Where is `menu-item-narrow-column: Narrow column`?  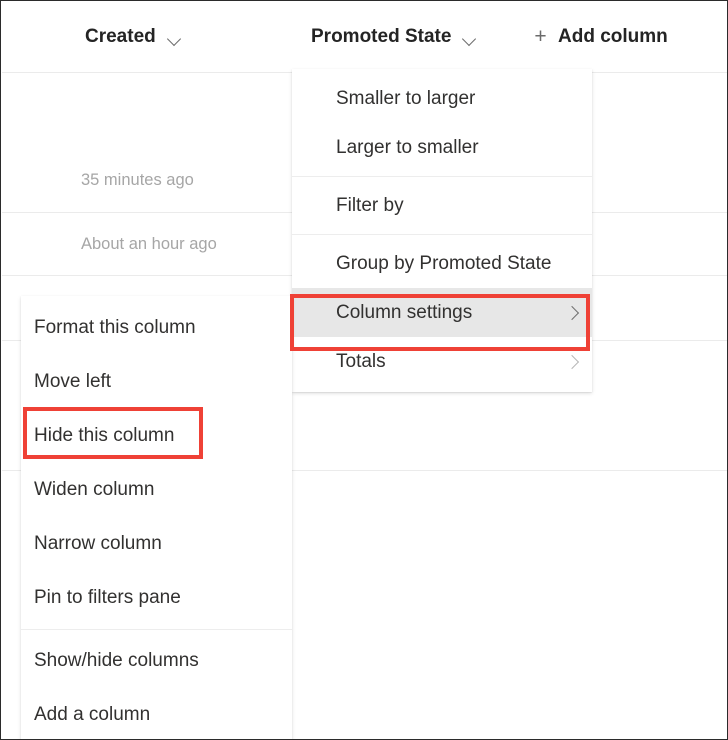 menu-item-narrow-column: Narrow column is located at coordinates (156, 544).